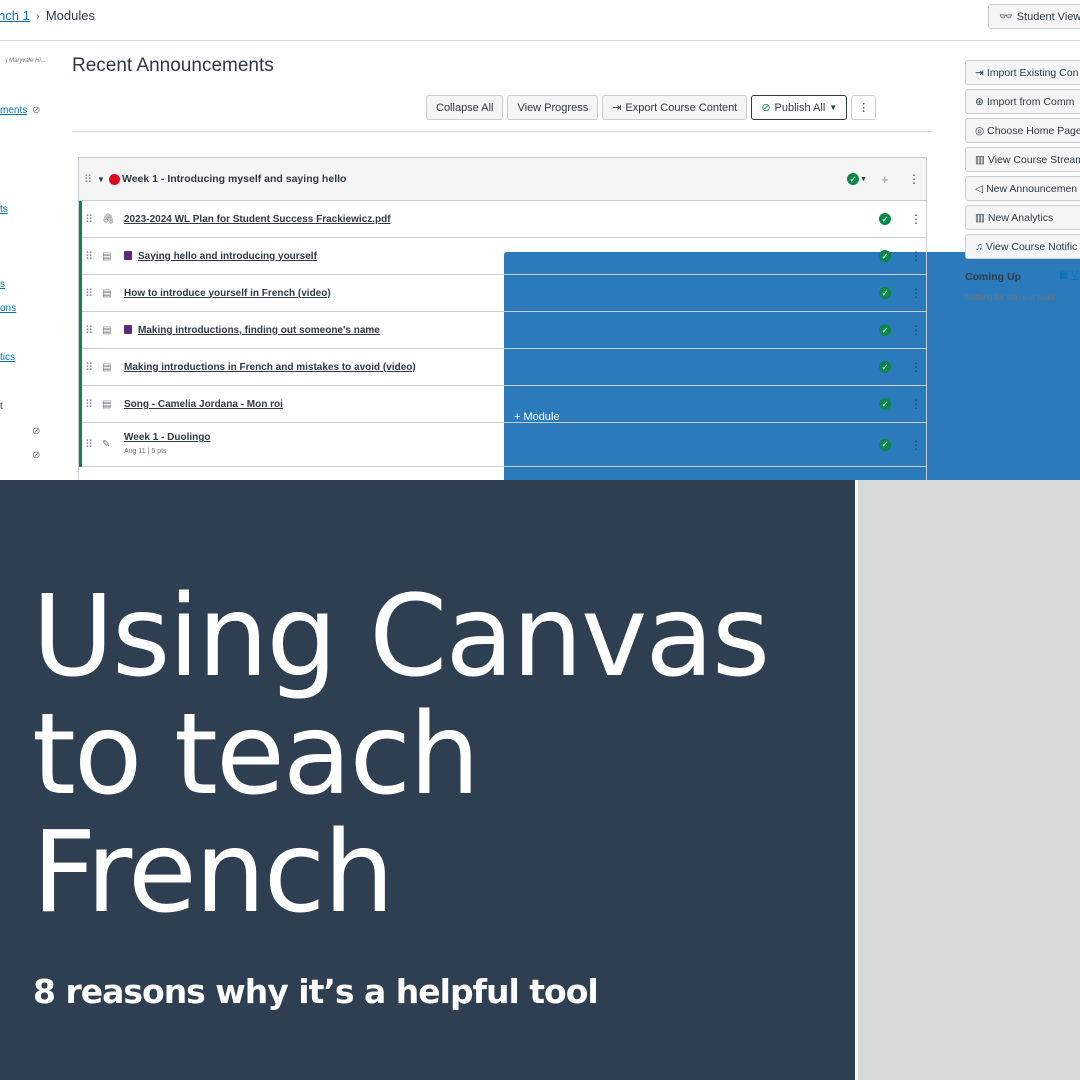 Image resolution: width=1080 pixels, height=1080 pixels. I want to click on import-existing-content-button: ⇥ Import Existing Con, so click(1022, 72).